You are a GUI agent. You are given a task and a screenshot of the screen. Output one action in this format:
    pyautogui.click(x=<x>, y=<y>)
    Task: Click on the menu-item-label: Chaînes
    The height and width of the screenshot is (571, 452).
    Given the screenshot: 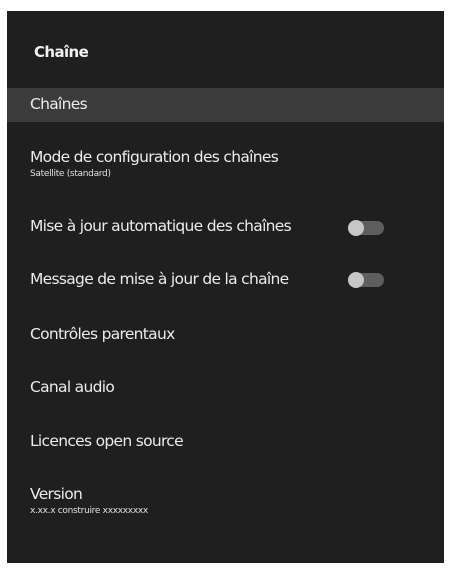 What is the action you would take?
    pyautogui.click(x=59, y=104)
    